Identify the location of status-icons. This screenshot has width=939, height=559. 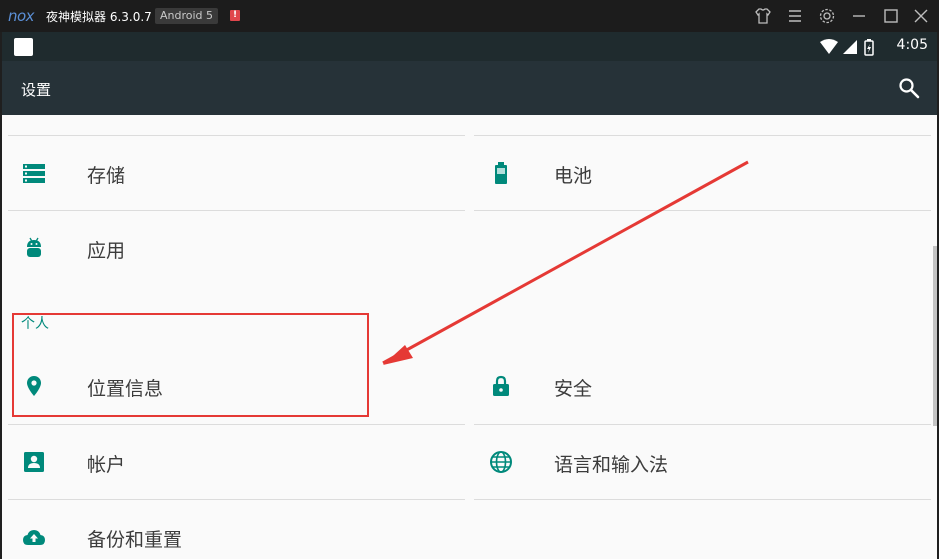
(847, 47).